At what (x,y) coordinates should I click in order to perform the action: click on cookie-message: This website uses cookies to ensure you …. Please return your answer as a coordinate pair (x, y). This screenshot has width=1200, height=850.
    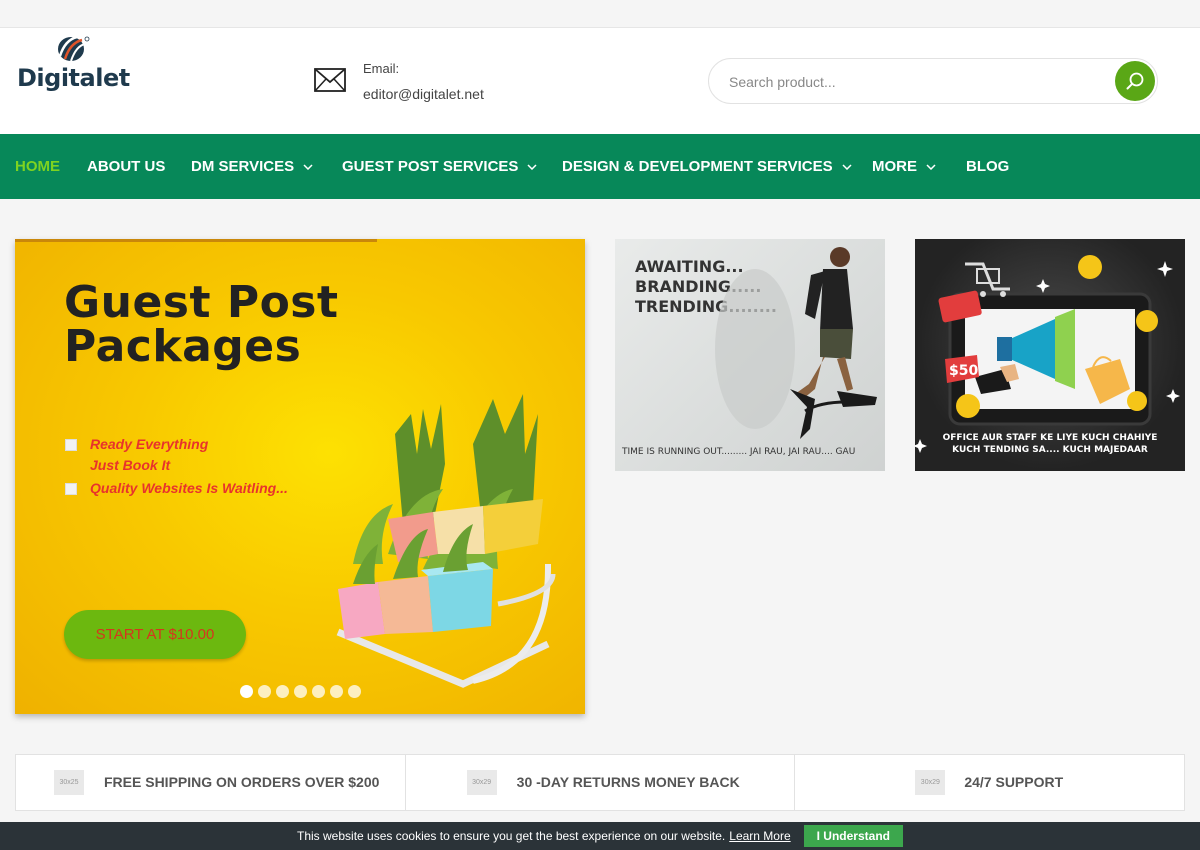
    Looking at the image, I should click on (511, 836).